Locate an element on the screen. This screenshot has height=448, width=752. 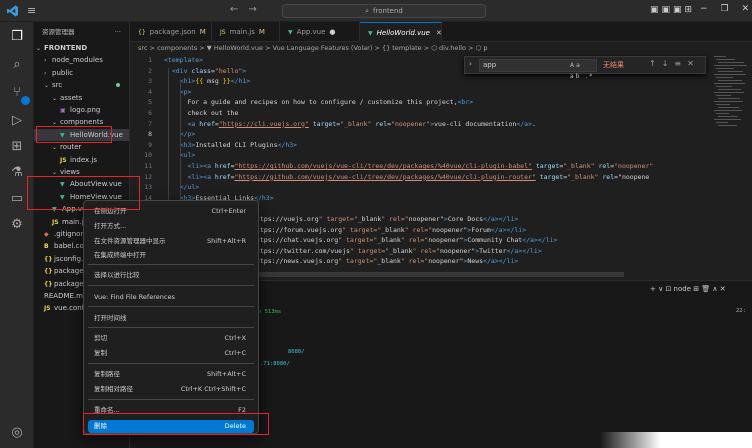
find-result-status: 无结果 is located at coordinates (613, 65).